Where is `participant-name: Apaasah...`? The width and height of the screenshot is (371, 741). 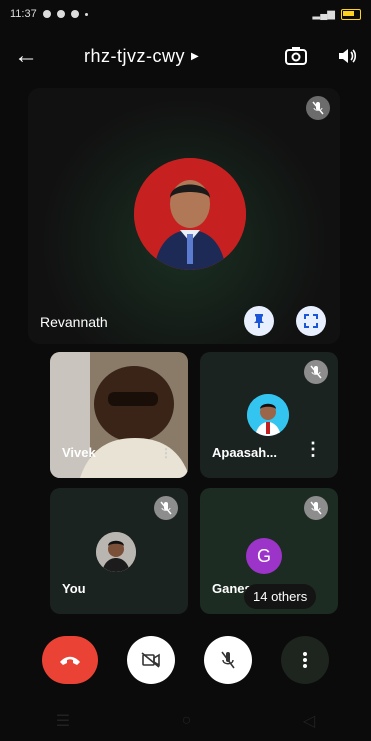
participant-name: Apaasah... is located at coordinates (245, 452).